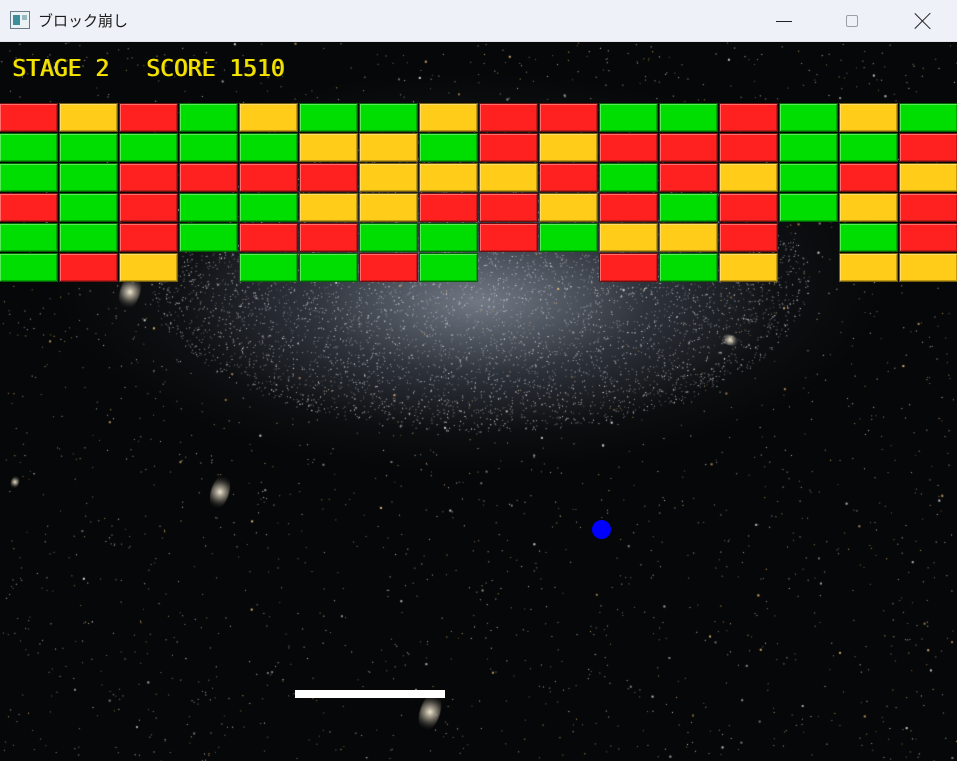 The width and height of the screenshot is (957, 761). I want to click on paddle, so click(370, 694).